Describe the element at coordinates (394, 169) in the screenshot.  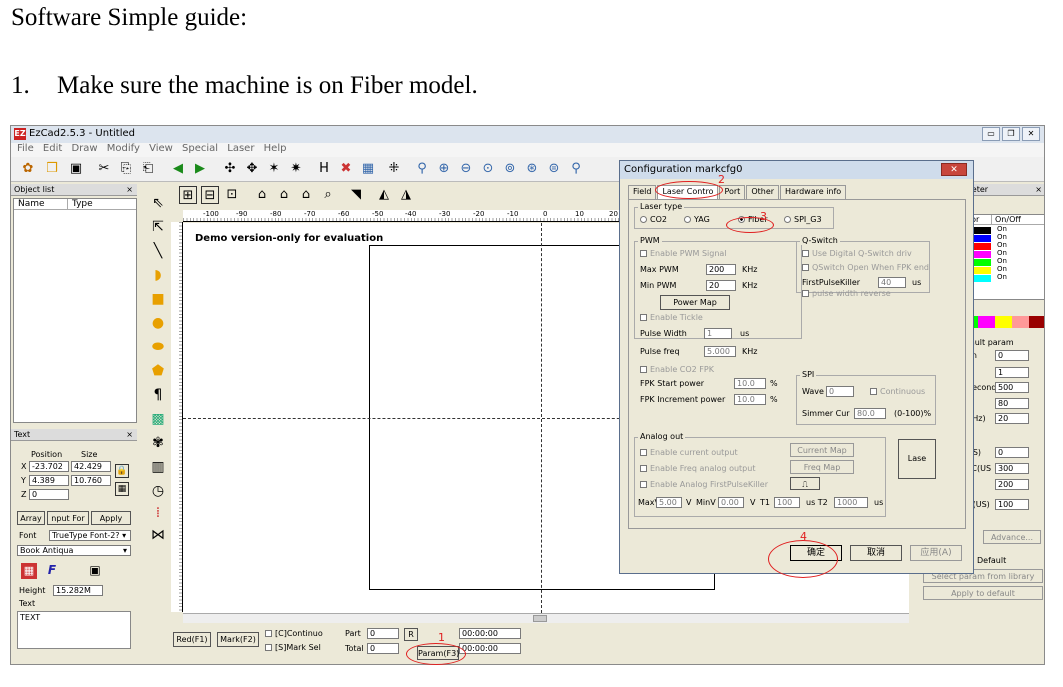
I see `ruler-tool-icon: ⁜` at that location.